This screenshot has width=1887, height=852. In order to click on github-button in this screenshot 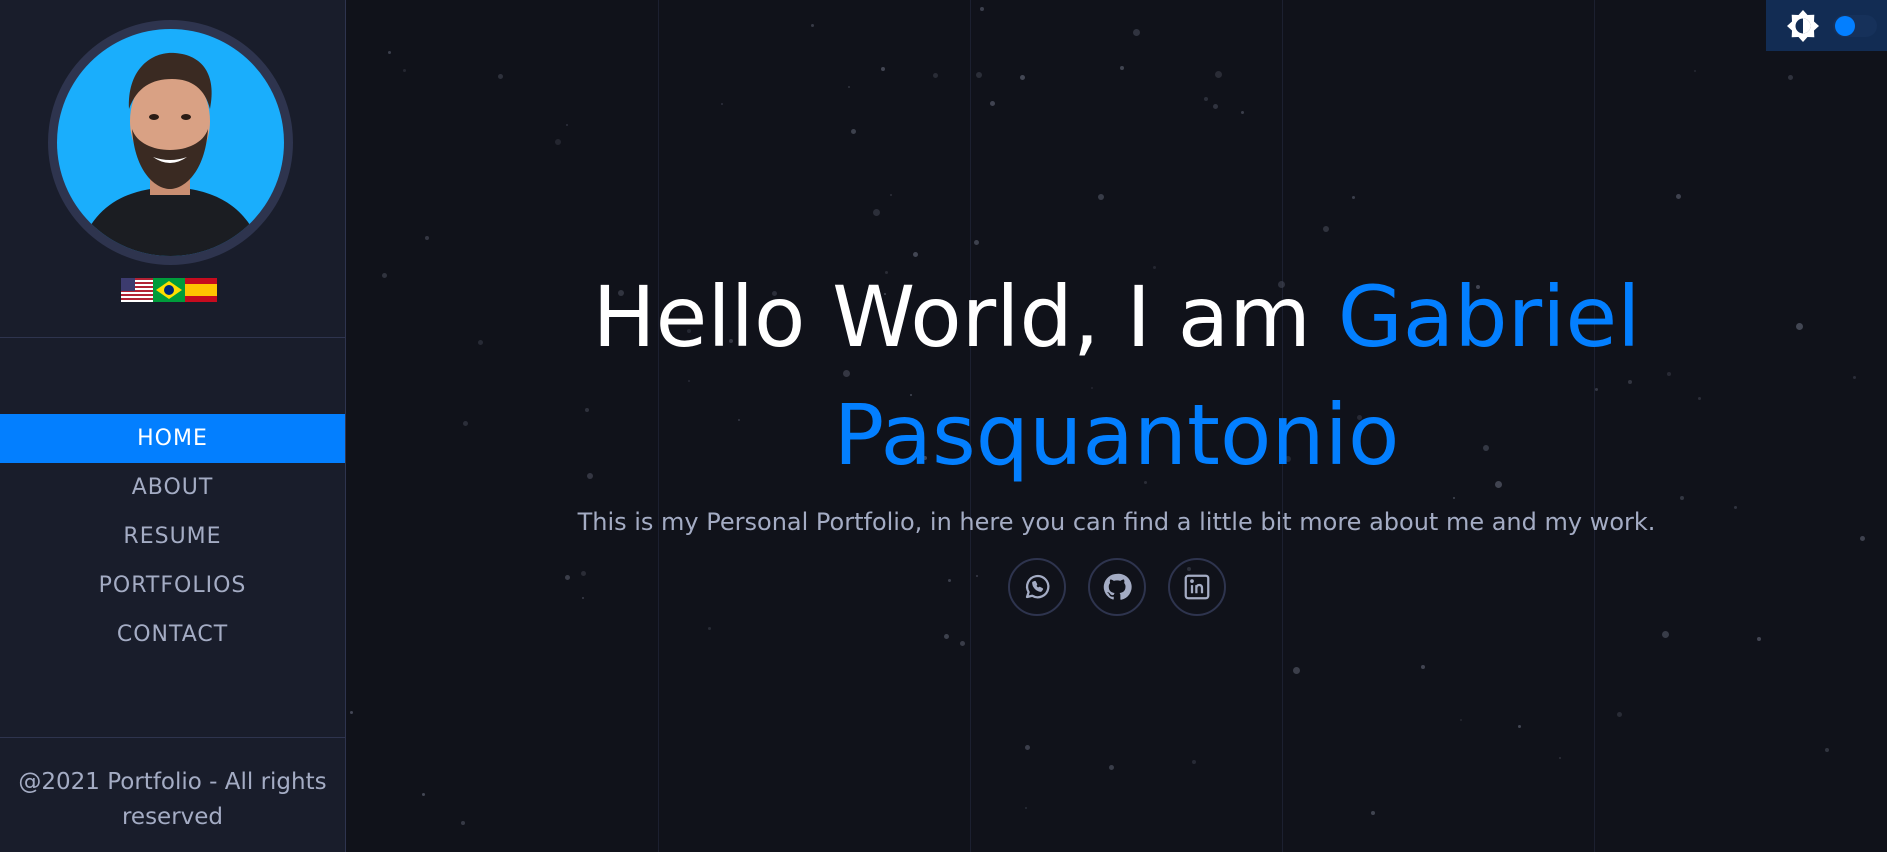, I will do `click(1116, 587)`.